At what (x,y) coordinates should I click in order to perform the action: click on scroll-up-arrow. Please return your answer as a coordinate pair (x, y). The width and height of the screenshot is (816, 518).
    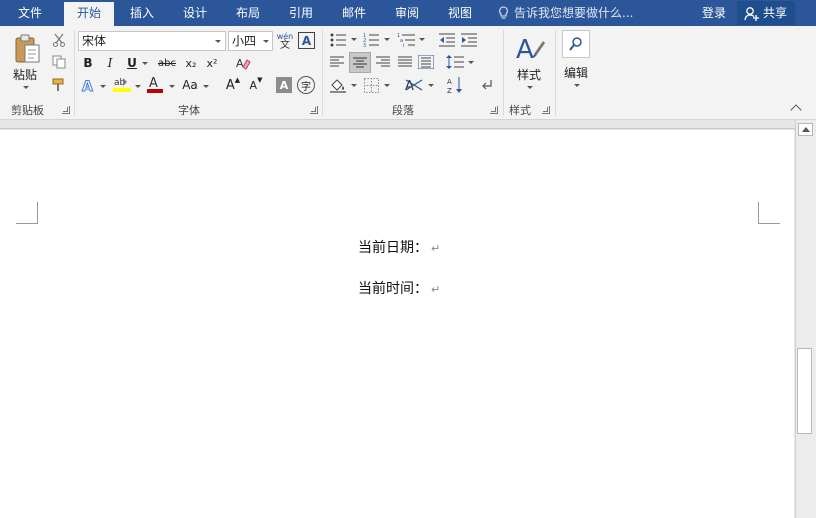
    Looking at the image, I should click on (805, 129).